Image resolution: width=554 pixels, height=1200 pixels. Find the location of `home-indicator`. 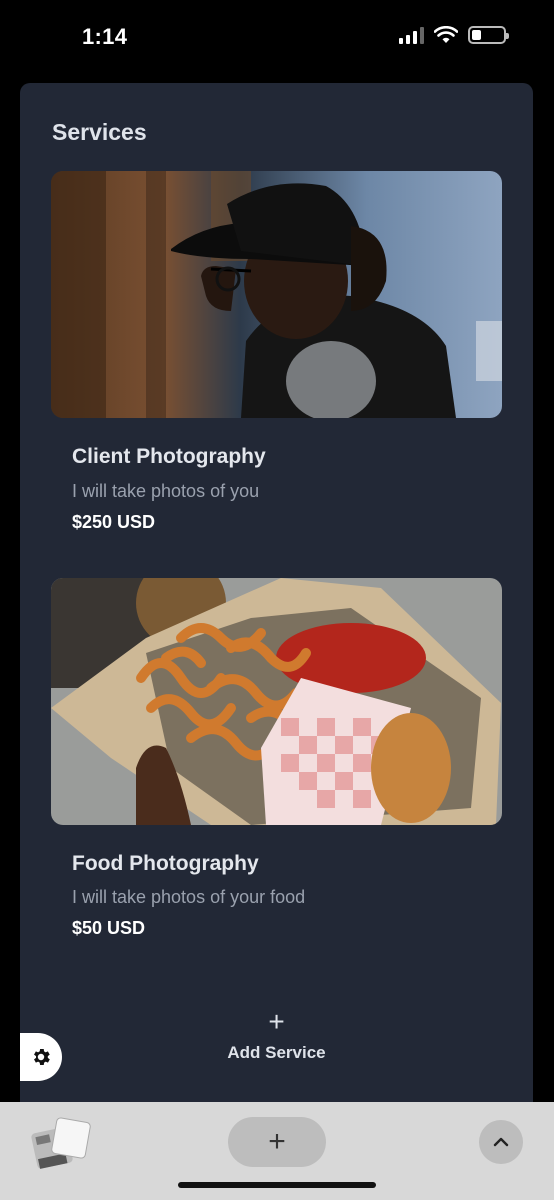

home-indicator is located at coordinates (277, 1185).